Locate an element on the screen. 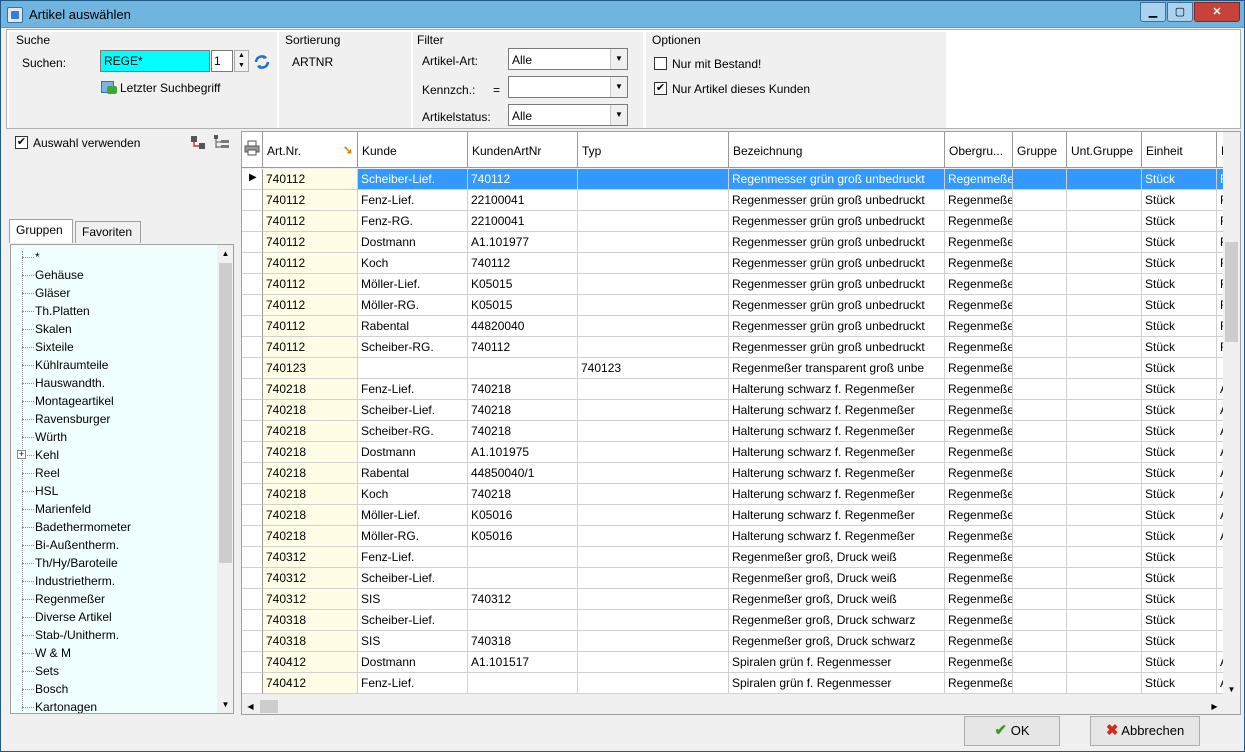 The height and width of the screenshot is (752, 1245). count-spinner: ▲ ▼ is located at coordinates (241, 61).